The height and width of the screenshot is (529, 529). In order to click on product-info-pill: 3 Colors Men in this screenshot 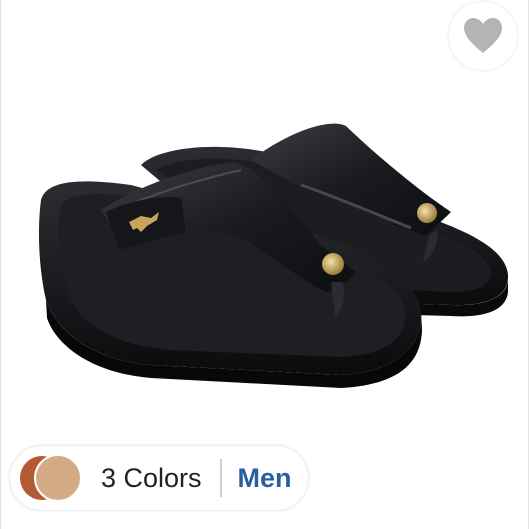, I will do `click(159, 478)`.